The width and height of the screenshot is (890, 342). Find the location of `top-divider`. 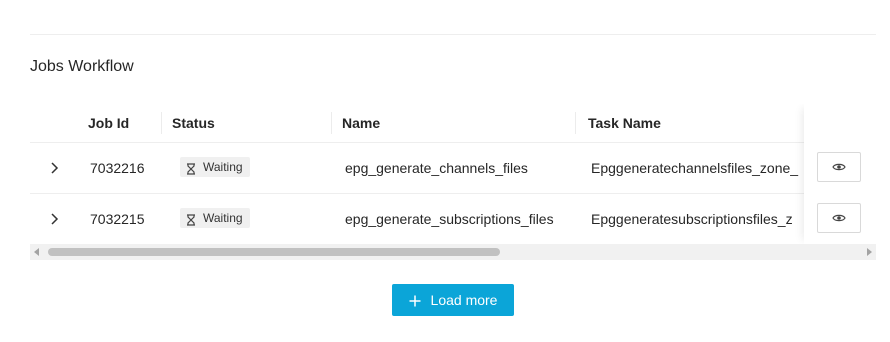

top-divider is located at coordinates (453, 34).